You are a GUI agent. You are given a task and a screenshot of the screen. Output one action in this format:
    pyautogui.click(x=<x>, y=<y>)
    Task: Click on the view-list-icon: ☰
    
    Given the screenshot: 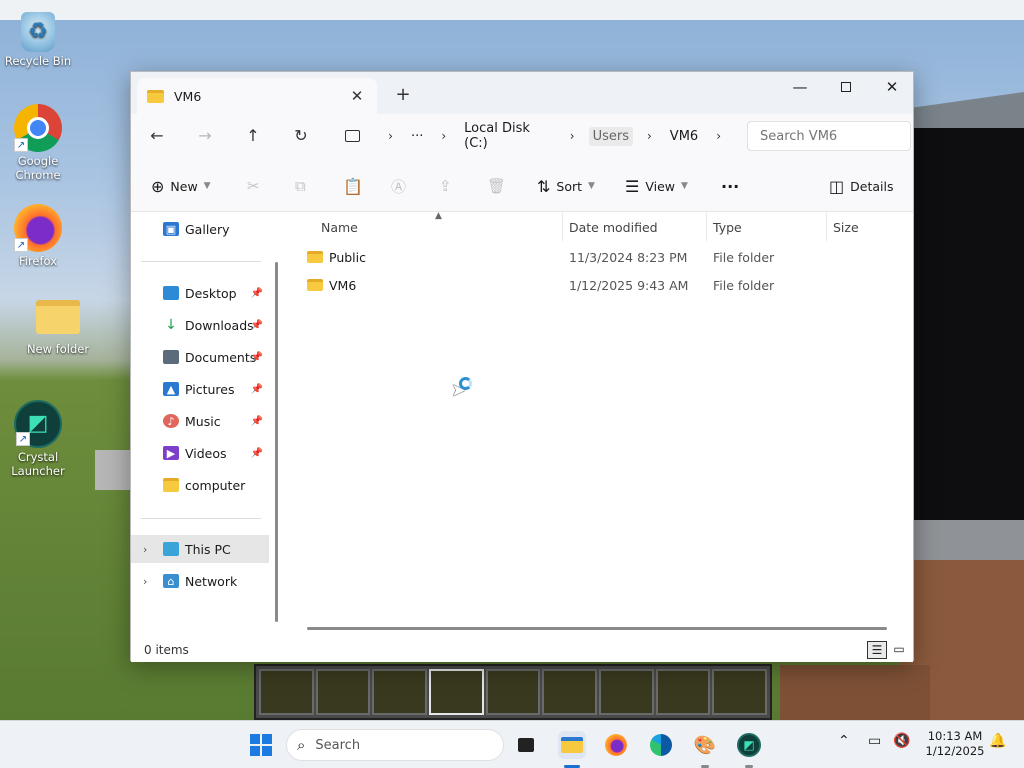 What is the action you would take?
    pyautogui.click(x=632, y=186)
    